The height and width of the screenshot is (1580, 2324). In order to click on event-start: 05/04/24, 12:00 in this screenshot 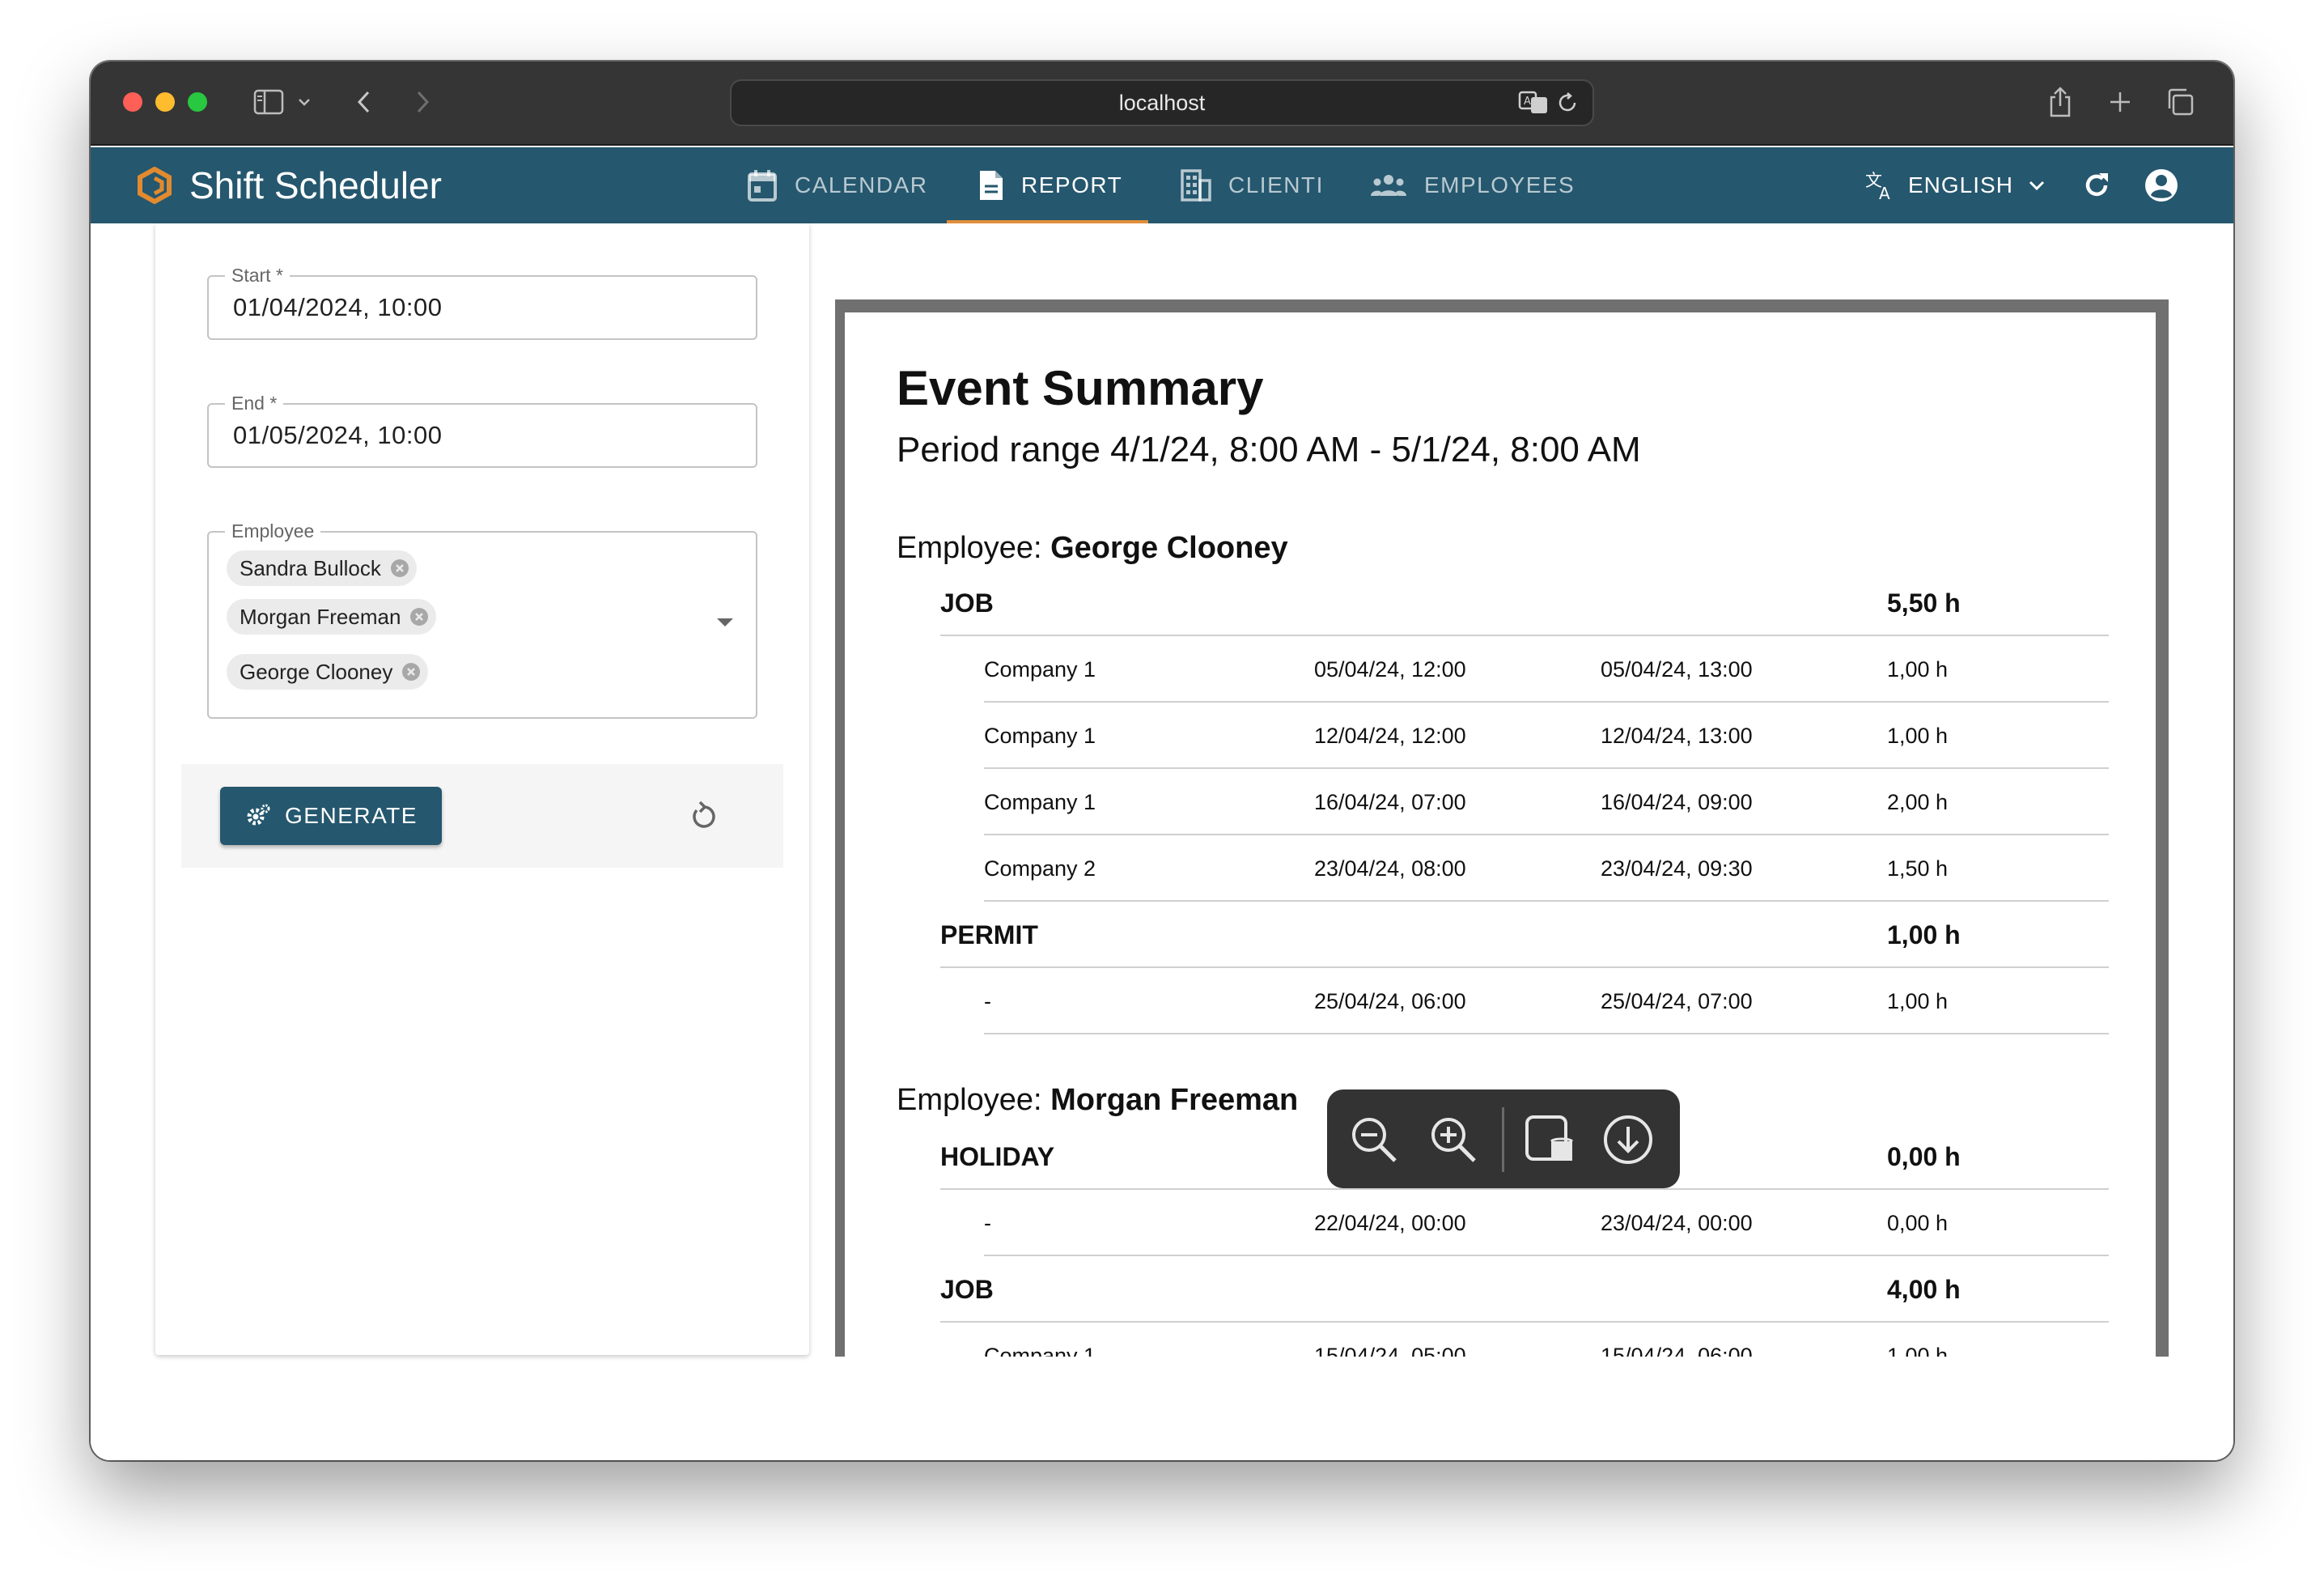, I will do `click(1390, 669)`.